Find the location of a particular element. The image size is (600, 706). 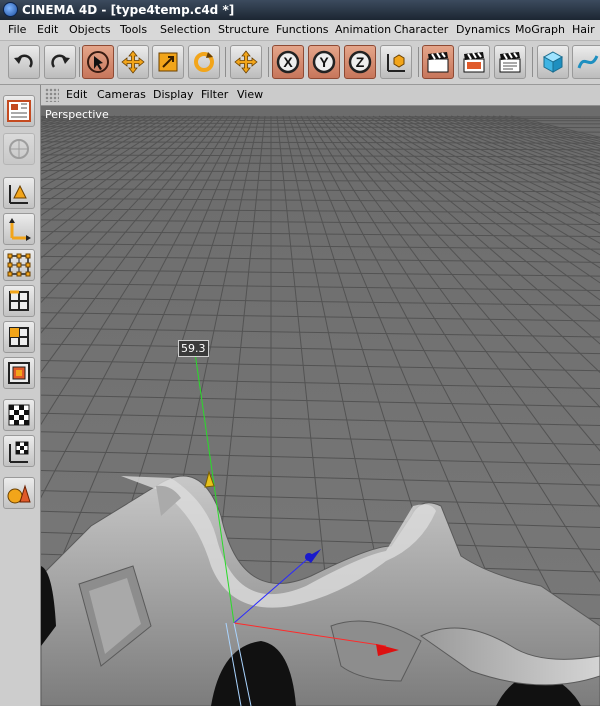

move-button is located at coordinates (133, 62).